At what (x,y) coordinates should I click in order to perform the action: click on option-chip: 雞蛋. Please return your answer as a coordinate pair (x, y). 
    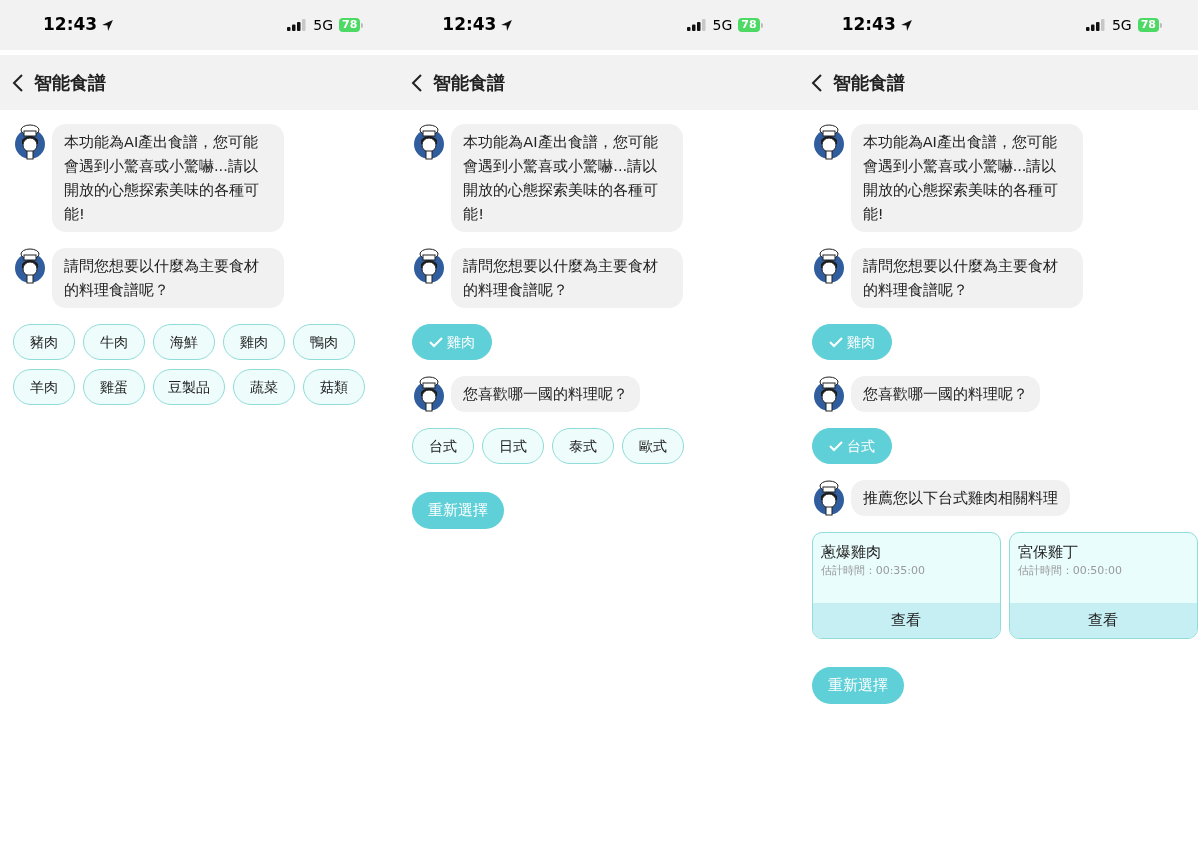
    Looking at the image, I should click on (114, 387).